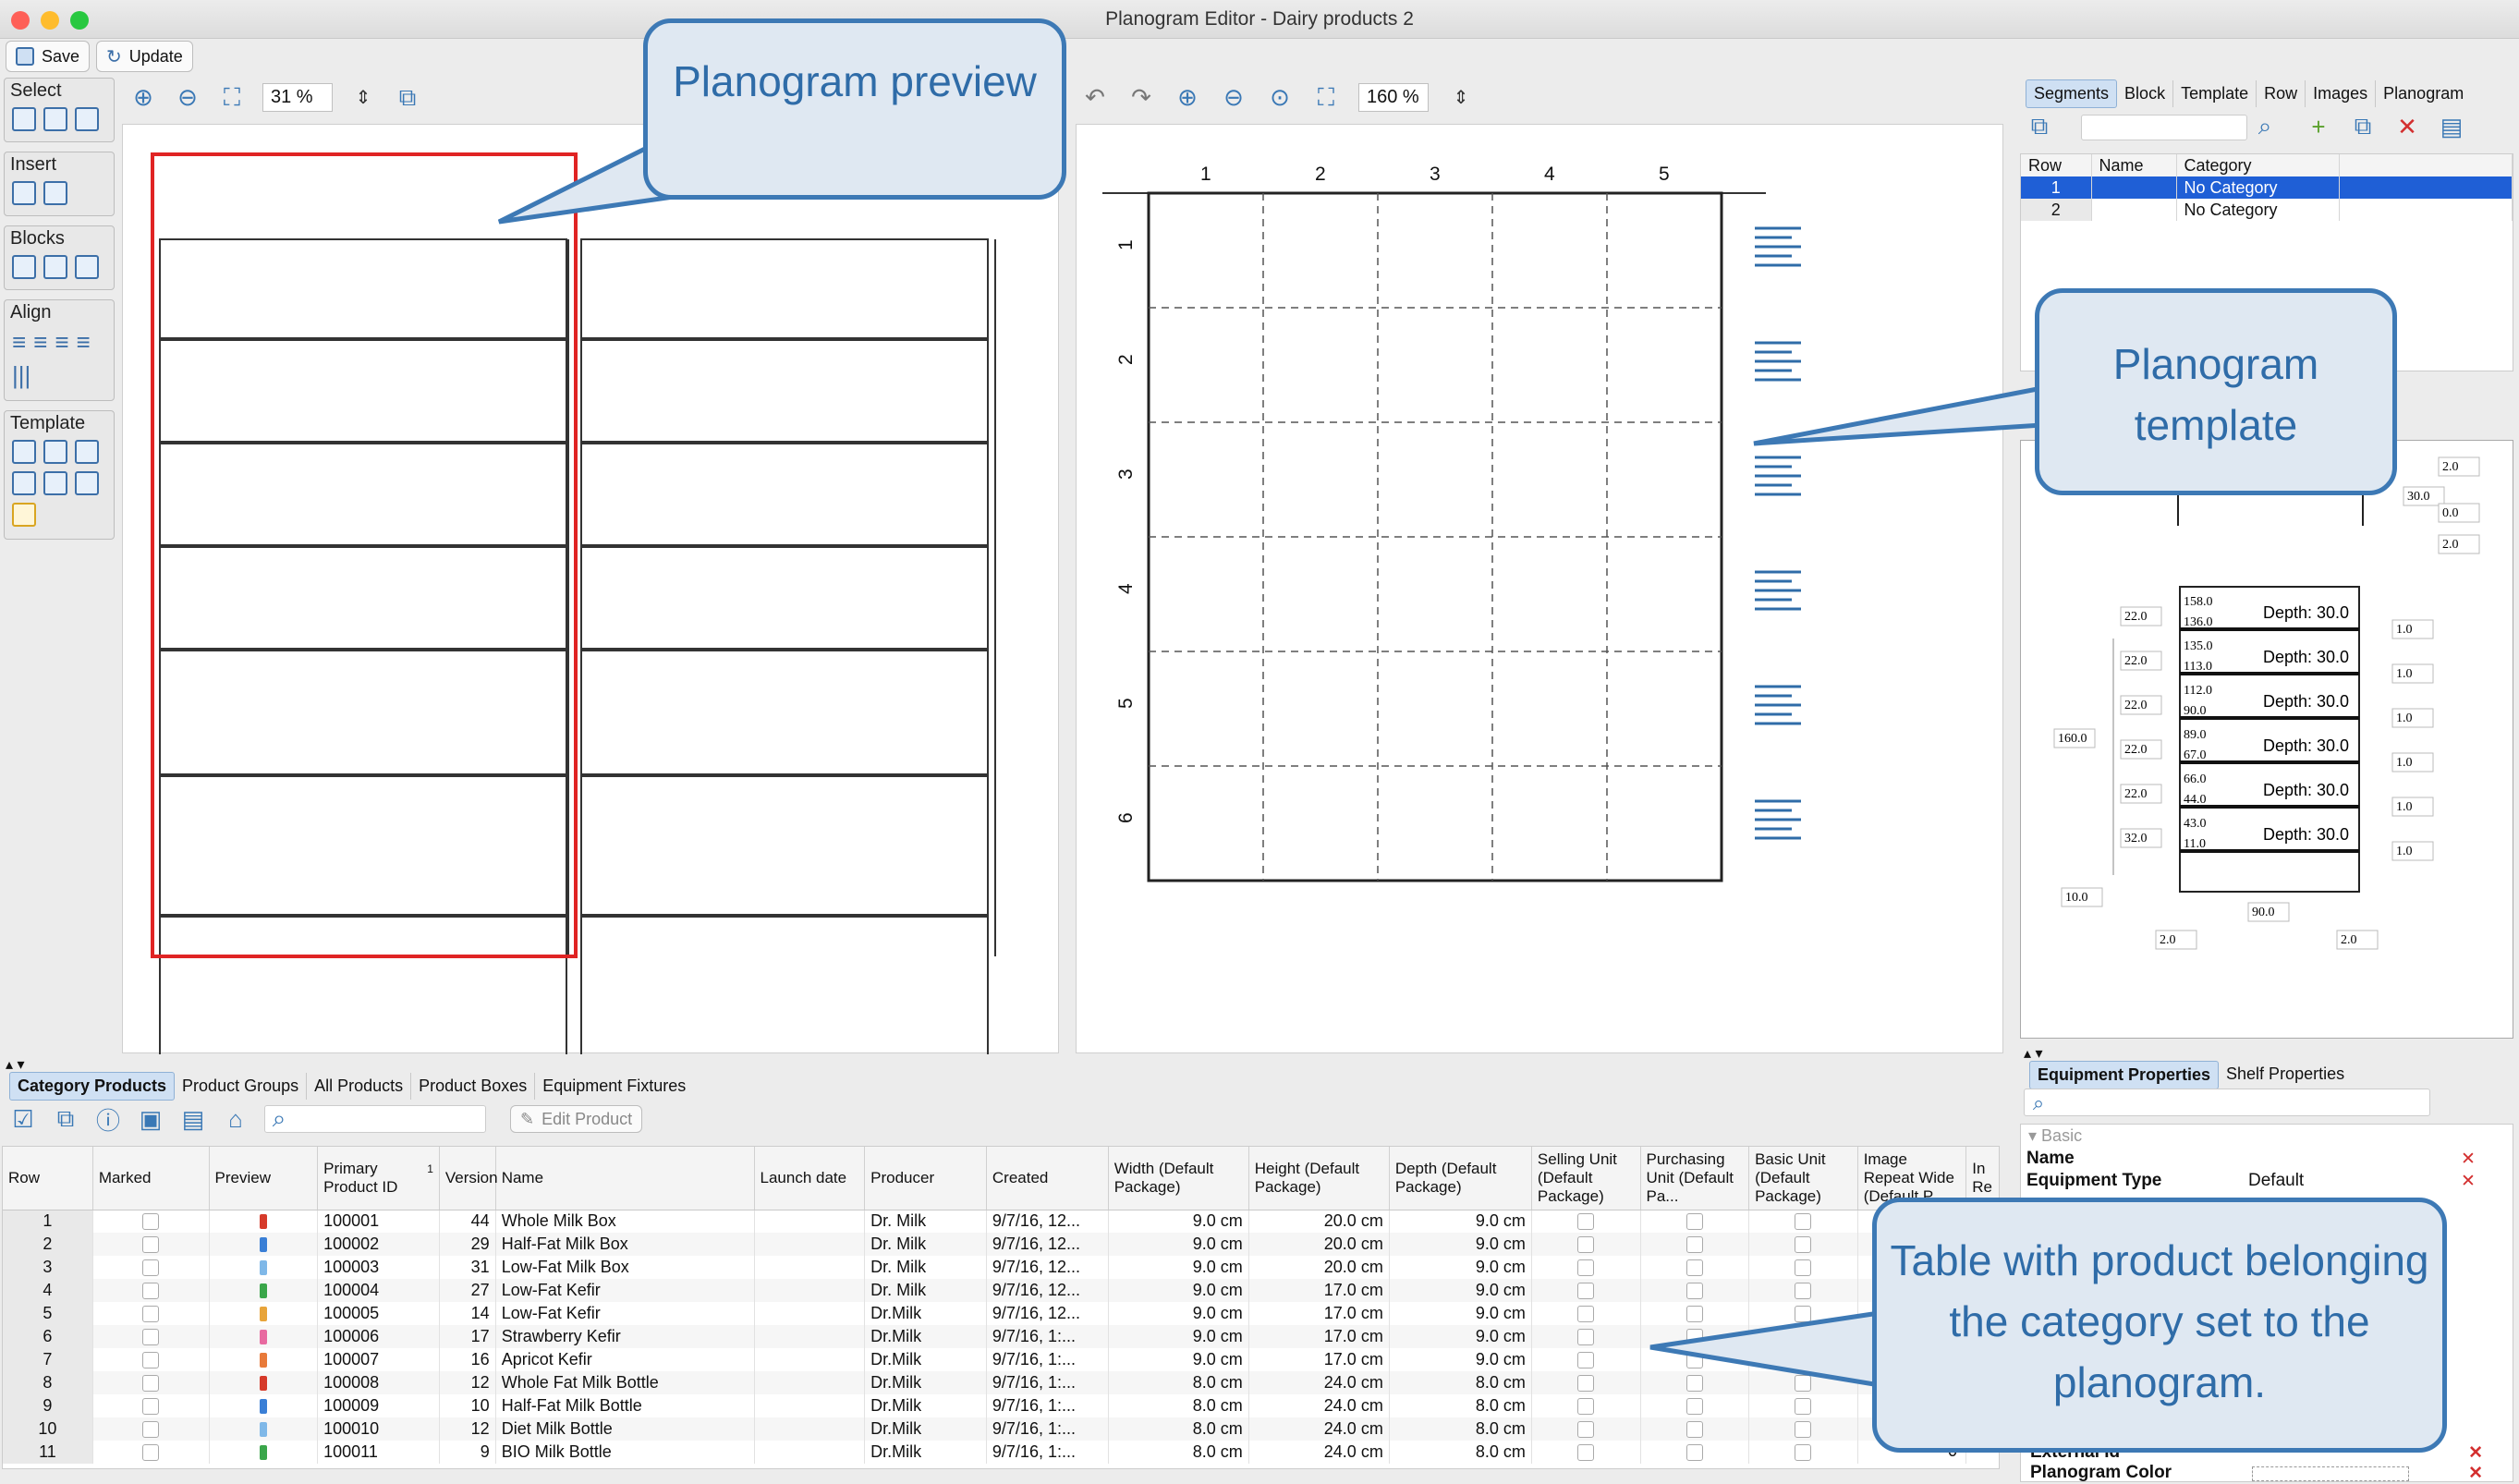  Describe the element at coordinates (468, 1178) in the screenshot. I see `column-header: Version` at that location.